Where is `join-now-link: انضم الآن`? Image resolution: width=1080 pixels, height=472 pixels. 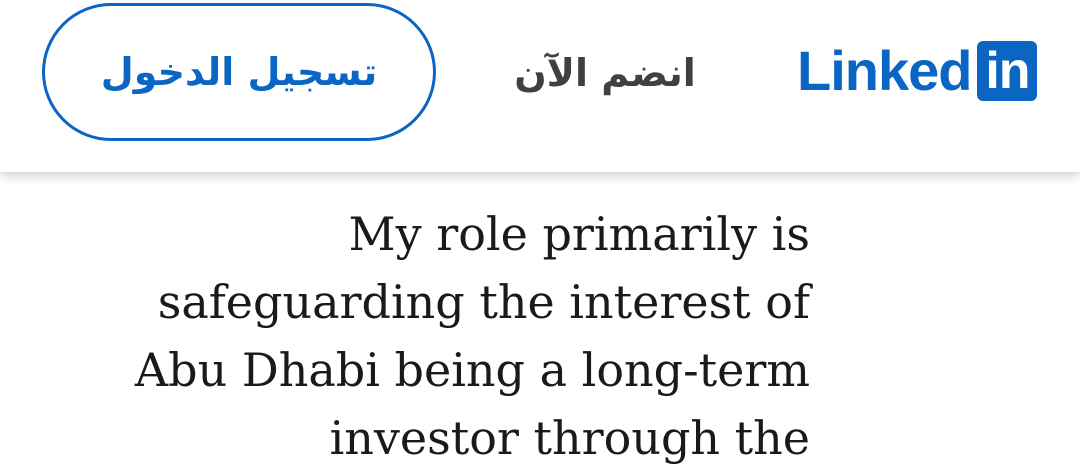
join-now-link: انضم الآن is located at coordinates (605, 73).